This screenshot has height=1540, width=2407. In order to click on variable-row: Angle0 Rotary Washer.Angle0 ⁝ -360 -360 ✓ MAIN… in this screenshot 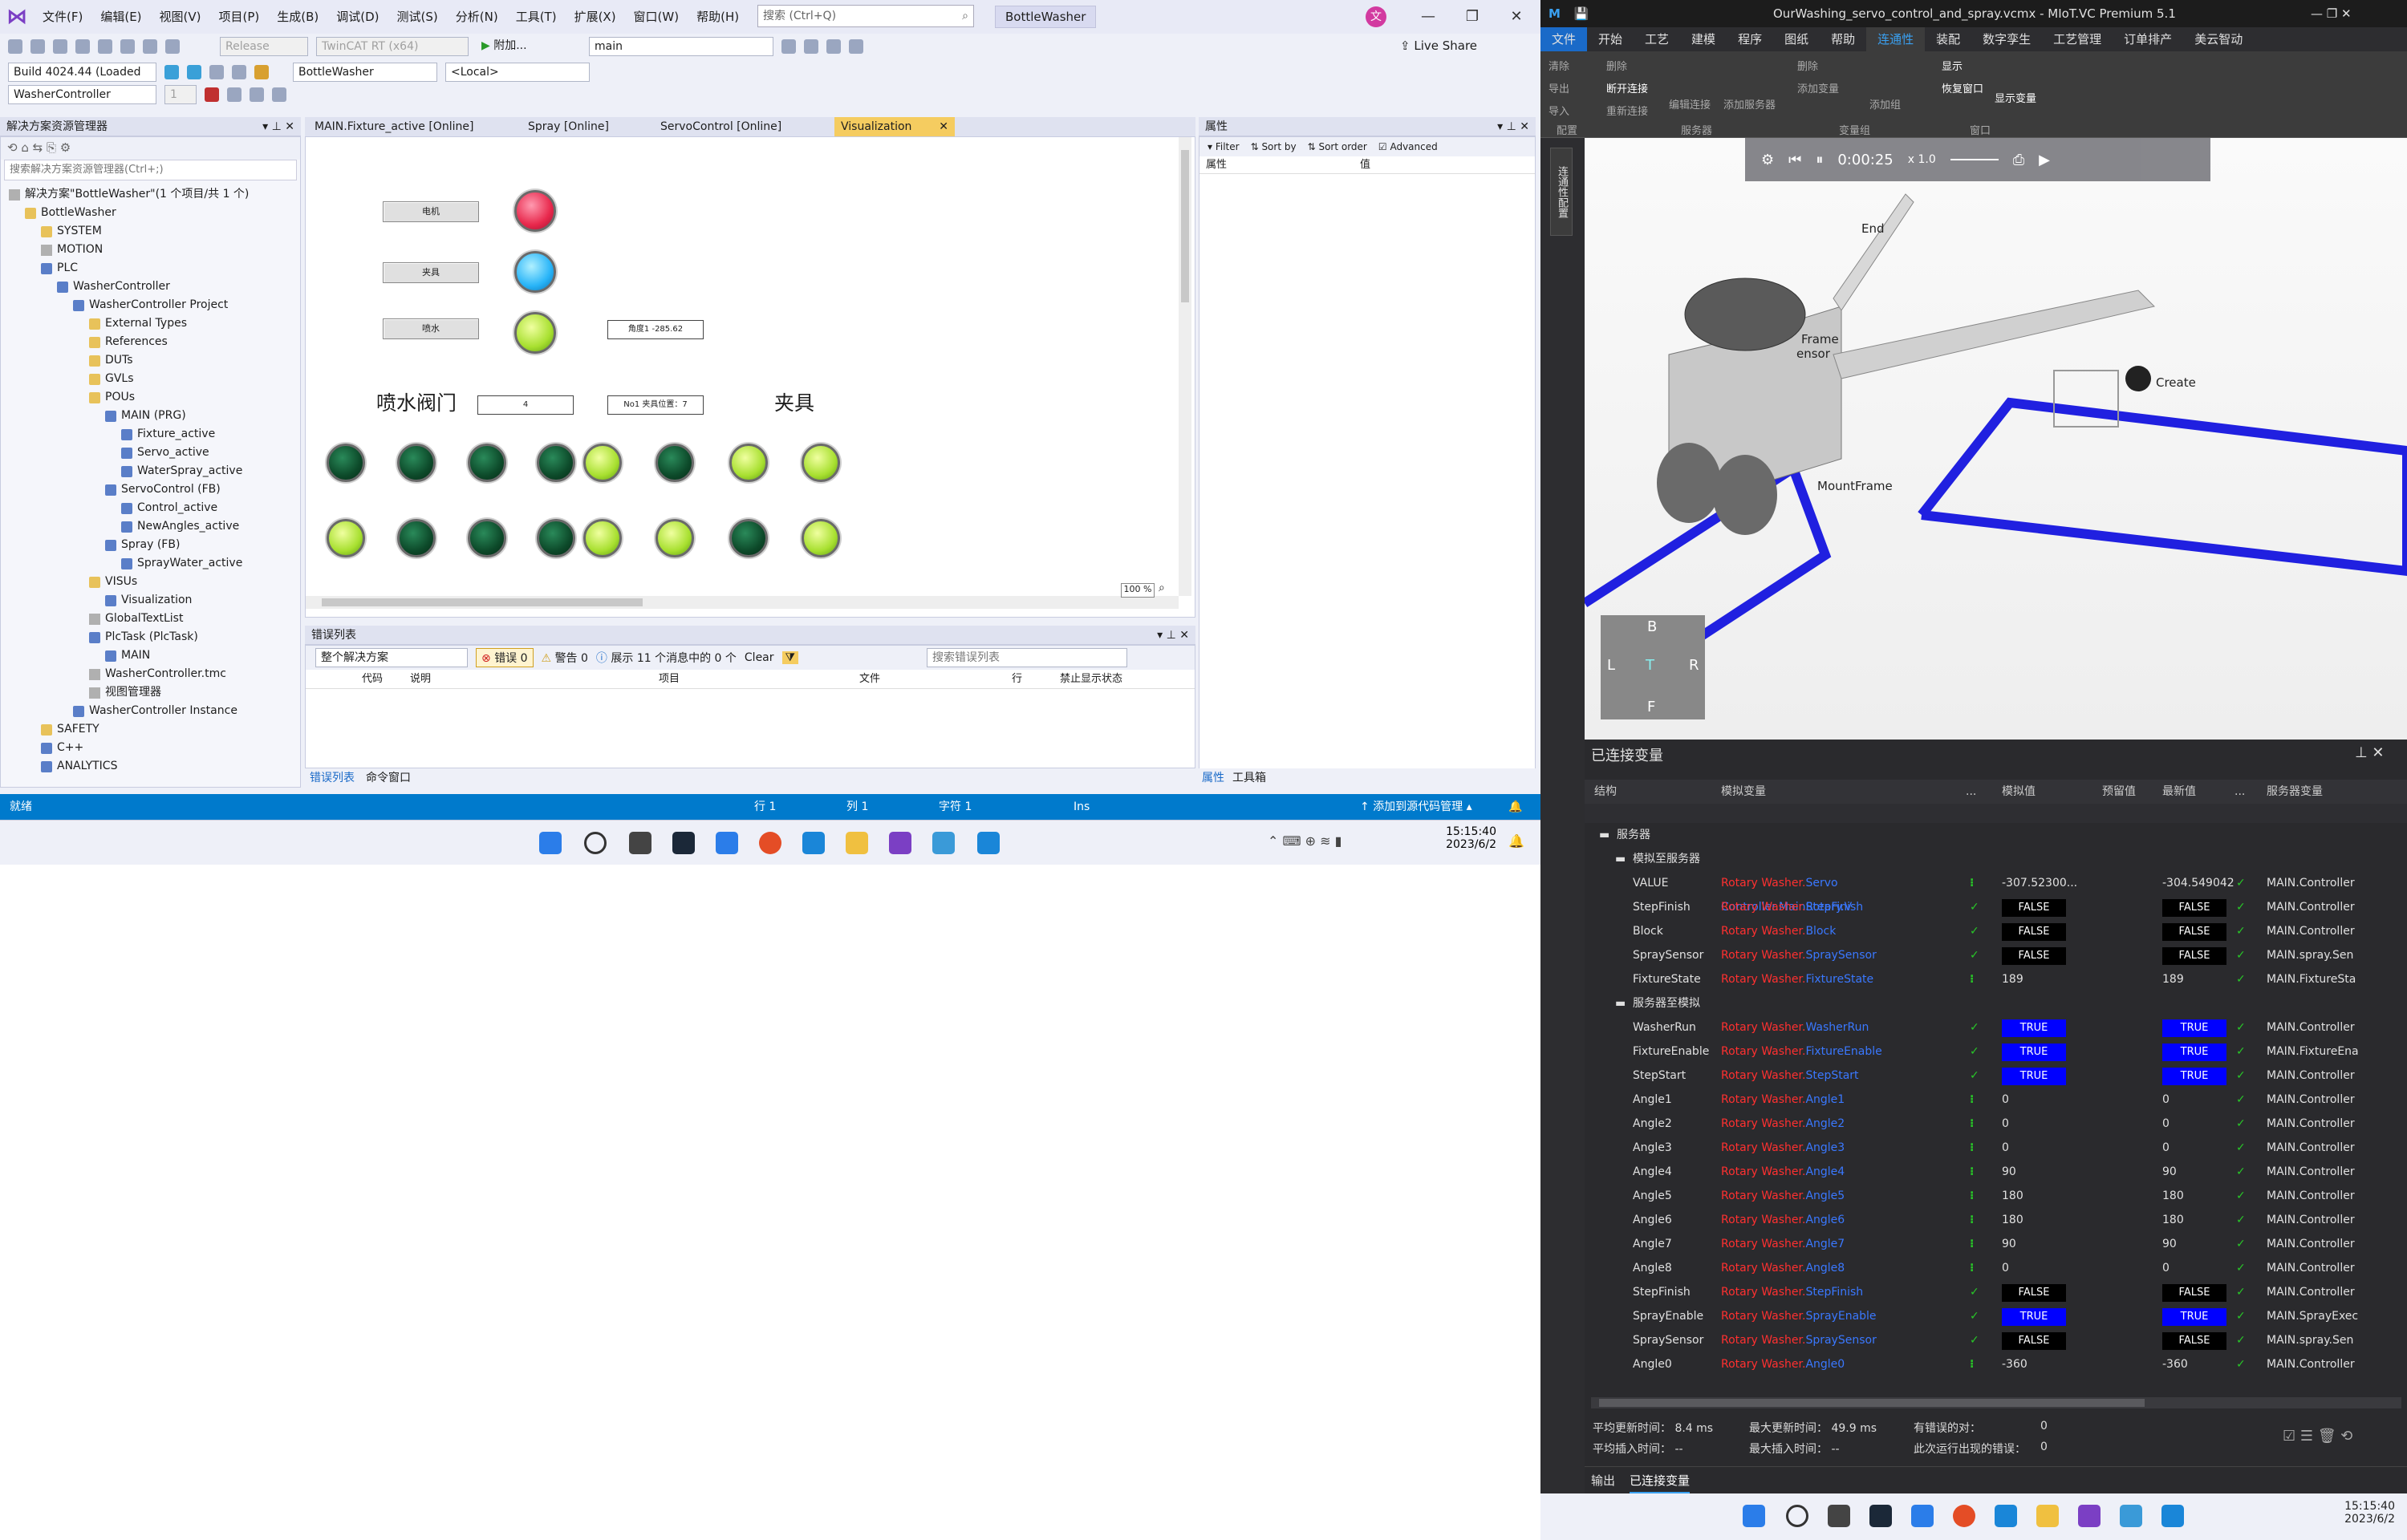, I will do `click(1996, 1364)`.